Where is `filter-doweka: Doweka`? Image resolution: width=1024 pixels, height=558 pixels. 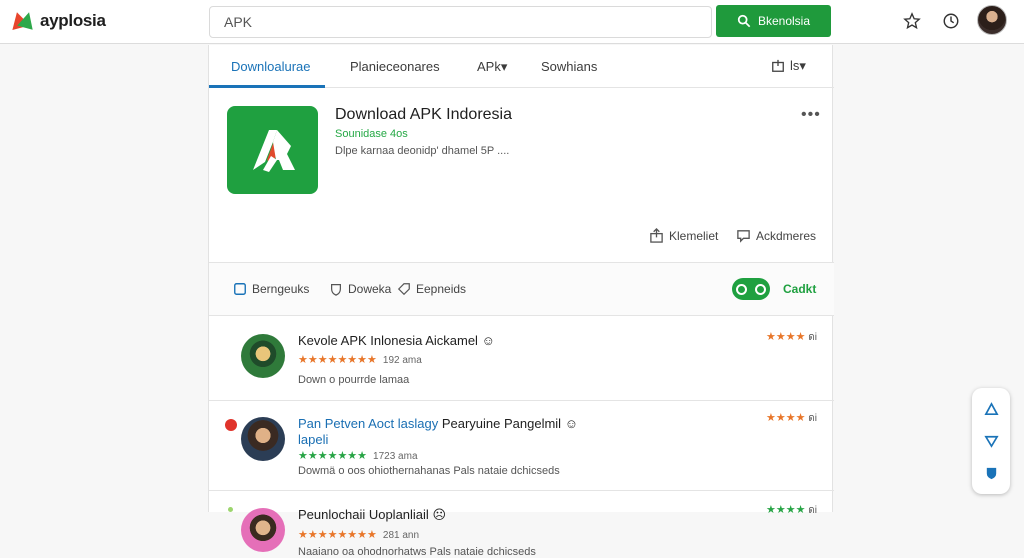
filter-doweka: Doweka is located at coordinates (360, 289).